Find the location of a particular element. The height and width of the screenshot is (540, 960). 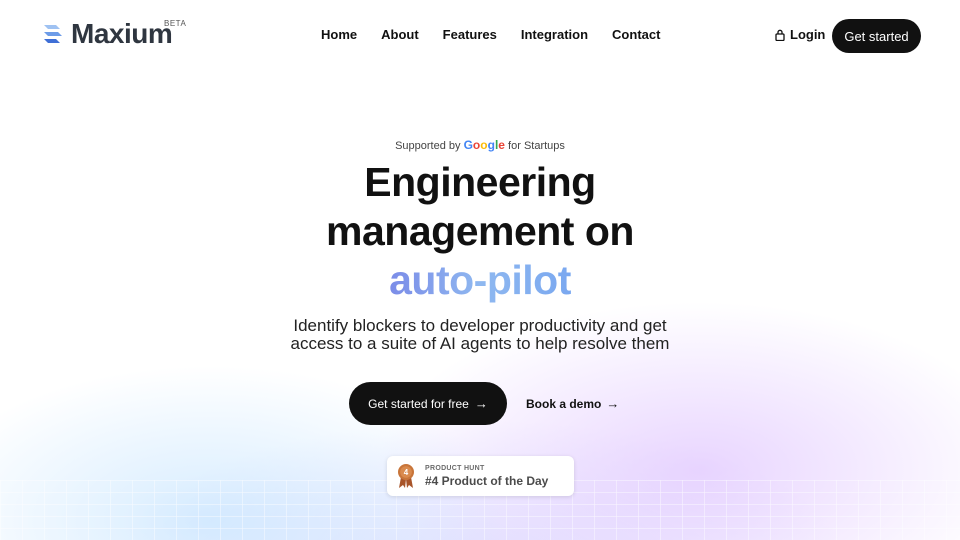

login-link: Login is located at coordinates (800, 34).